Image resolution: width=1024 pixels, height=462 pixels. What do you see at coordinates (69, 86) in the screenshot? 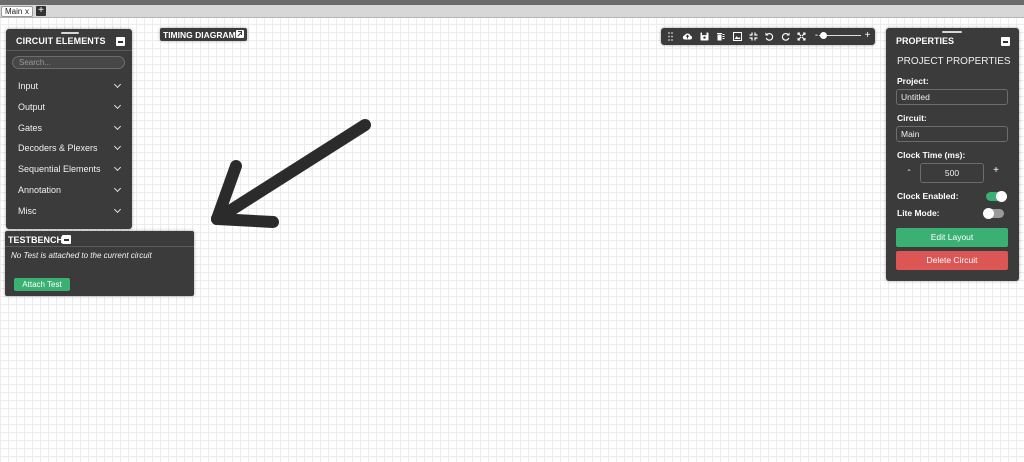
I see `category-input: Input` at bounding box center [69, 86].